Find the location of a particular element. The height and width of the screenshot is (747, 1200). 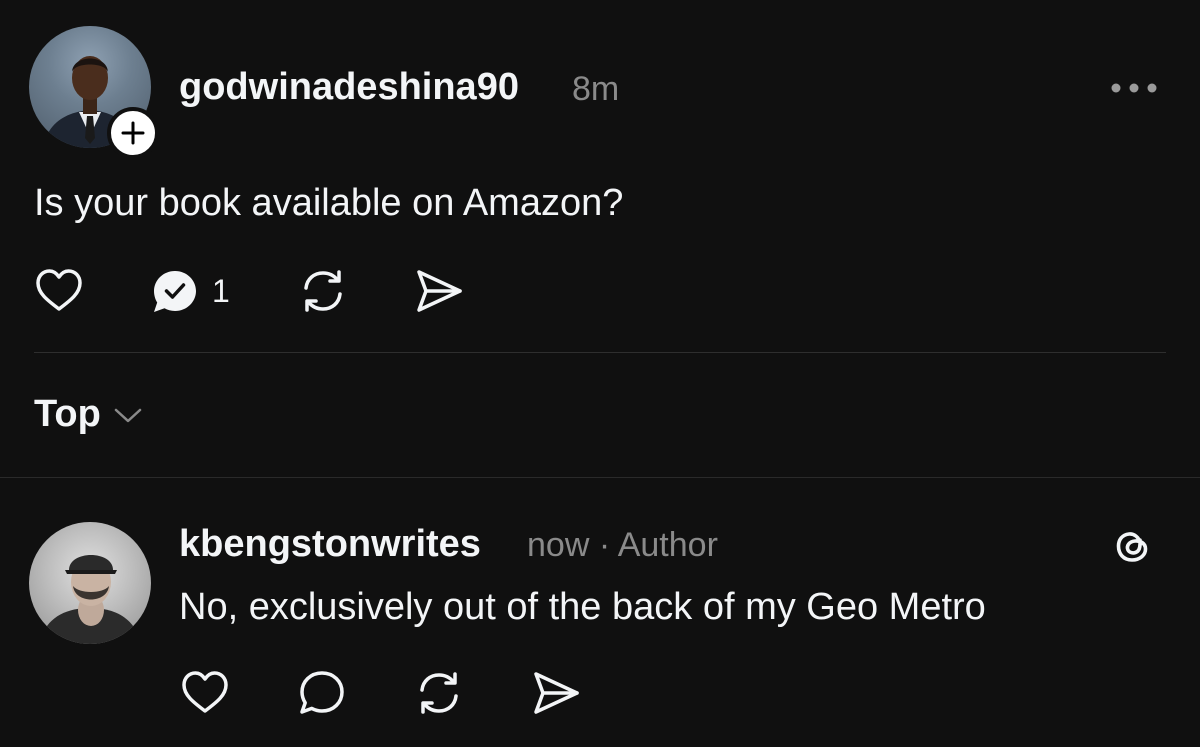

more-horizontal-icon is located at coordinates (1134, 88).